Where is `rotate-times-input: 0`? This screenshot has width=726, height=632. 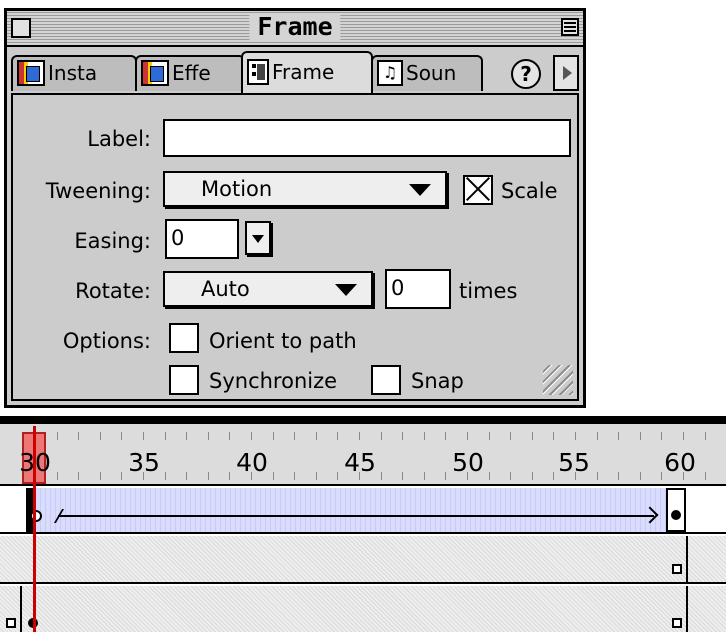 rotate-times-input: 0 is located at coordinates (418, 289).